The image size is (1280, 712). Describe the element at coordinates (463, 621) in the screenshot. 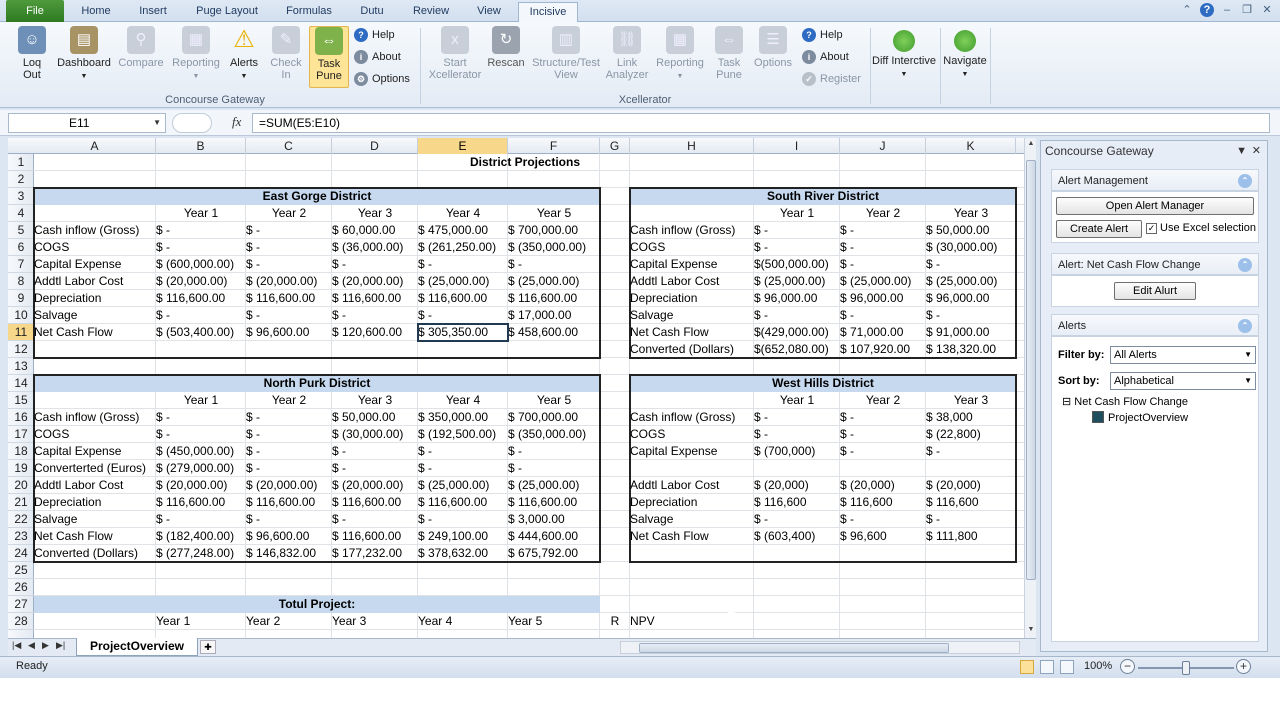

I see `cell: Year 4` at that location.